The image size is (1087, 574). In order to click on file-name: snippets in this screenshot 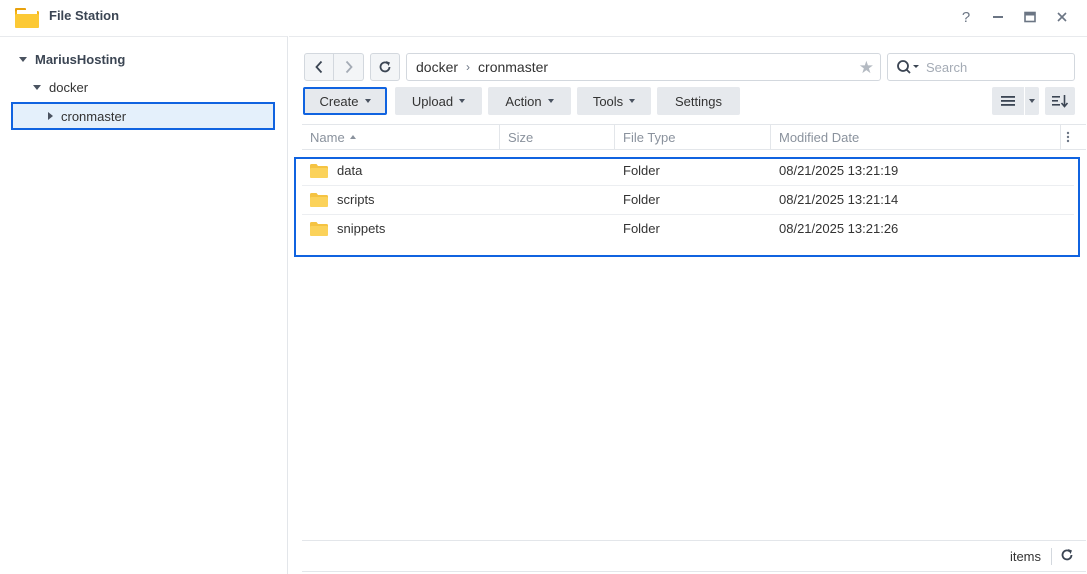, I will do `click(361, 228)`.